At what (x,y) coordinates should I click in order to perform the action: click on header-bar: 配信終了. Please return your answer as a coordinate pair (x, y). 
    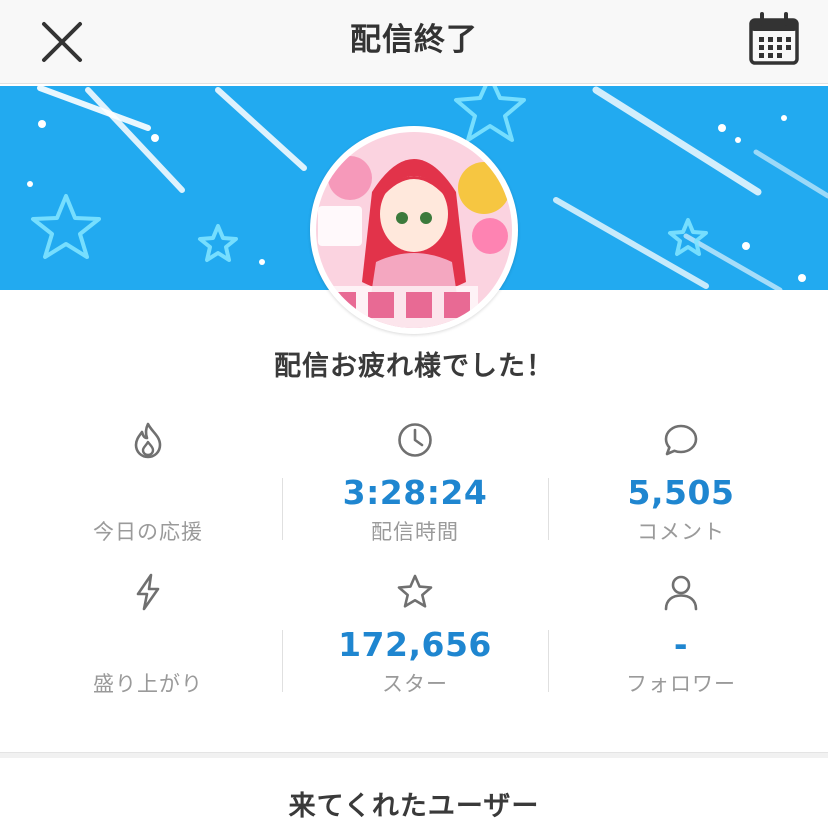
    Looking at the image, I should click on (414, 42).